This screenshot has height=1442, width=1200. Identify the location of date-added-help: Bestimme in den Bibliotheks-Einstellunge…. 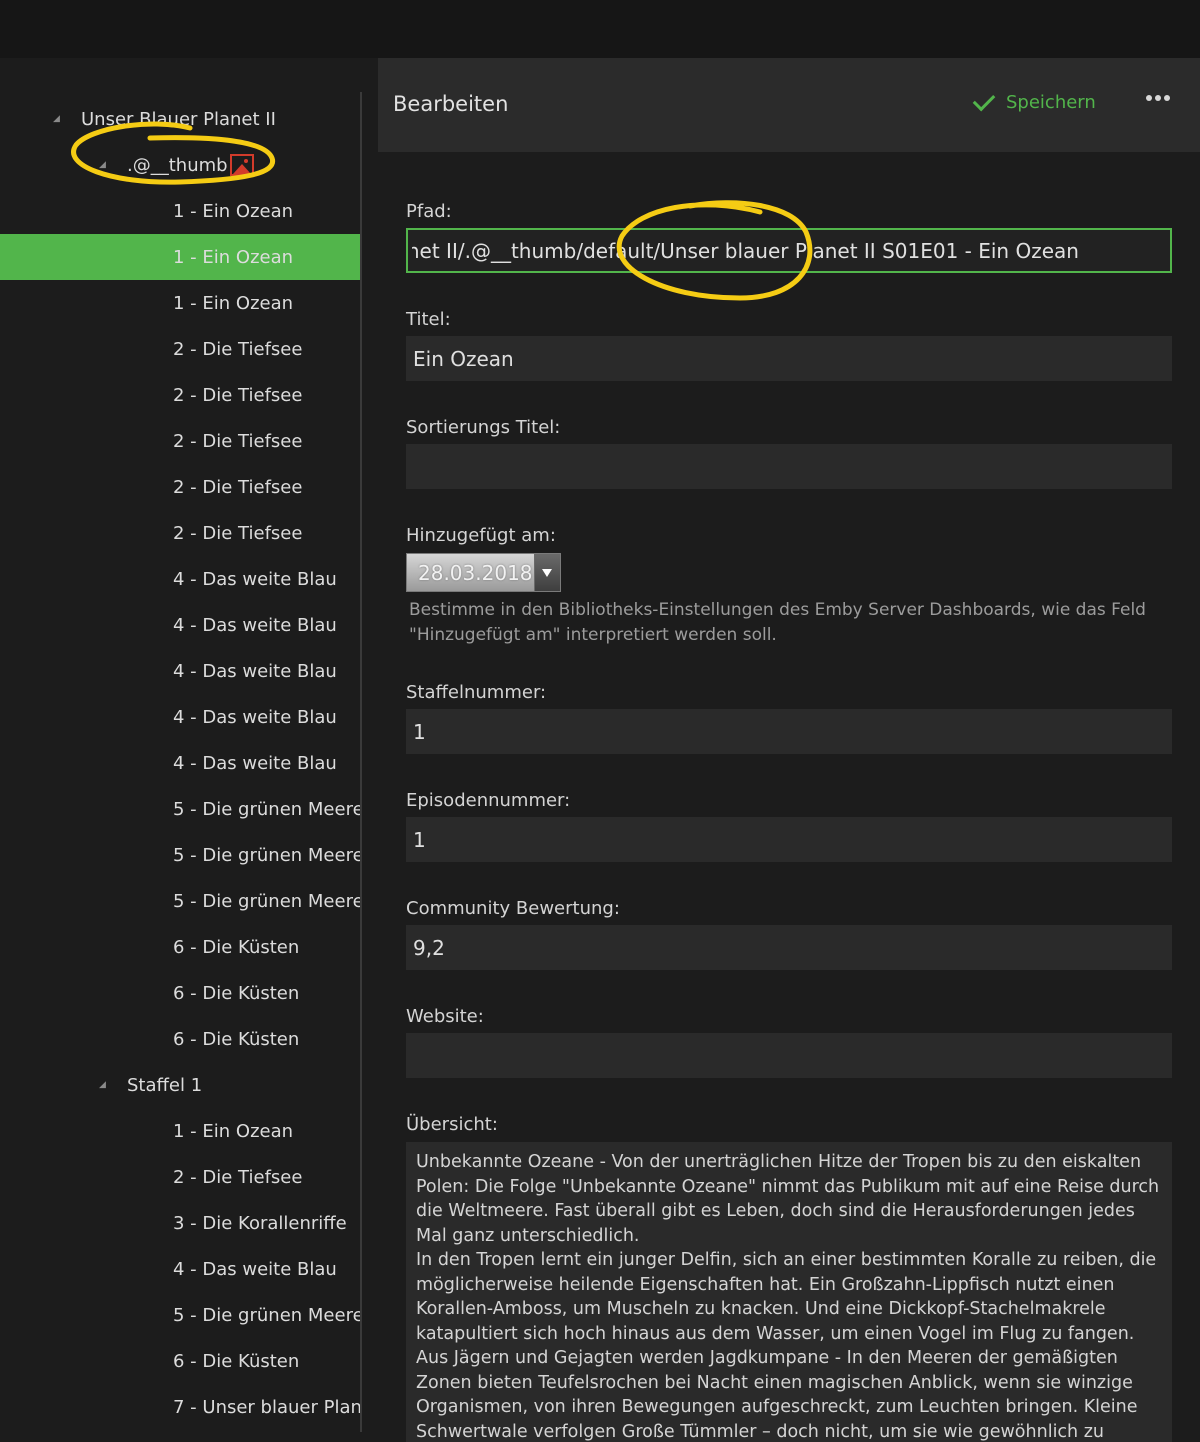
(777, 622).